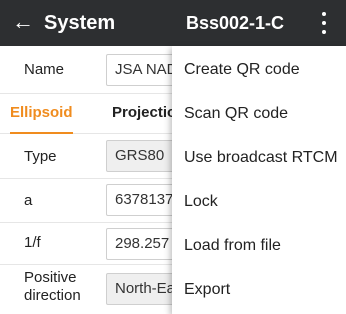  I want to click on a-label: a, so click(28, 200).